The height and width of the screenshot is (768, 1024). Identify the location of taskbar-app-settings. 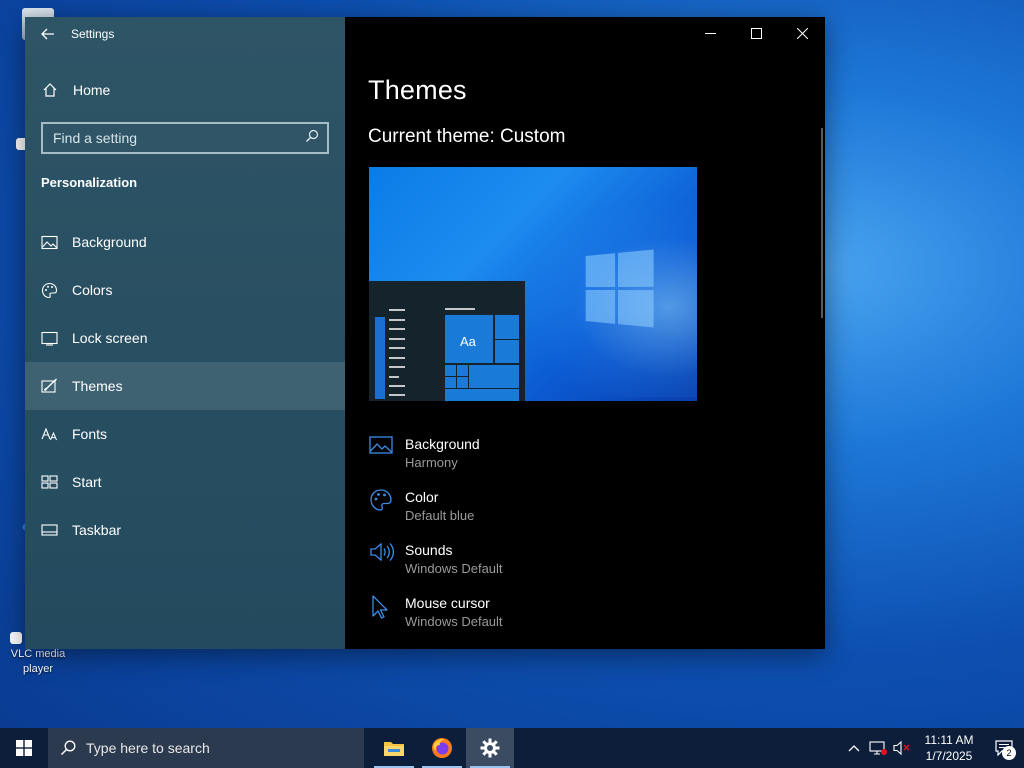
(490, 748).